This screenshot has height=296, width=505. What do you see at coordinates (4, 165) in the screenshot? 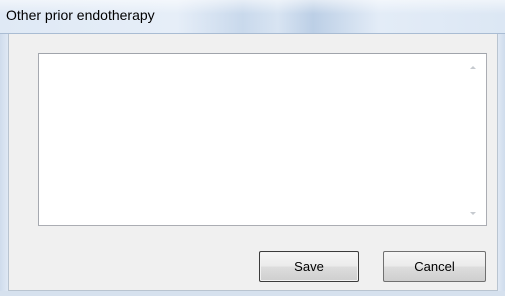
I see `window-frame-left` at bounding box center [4, 165].